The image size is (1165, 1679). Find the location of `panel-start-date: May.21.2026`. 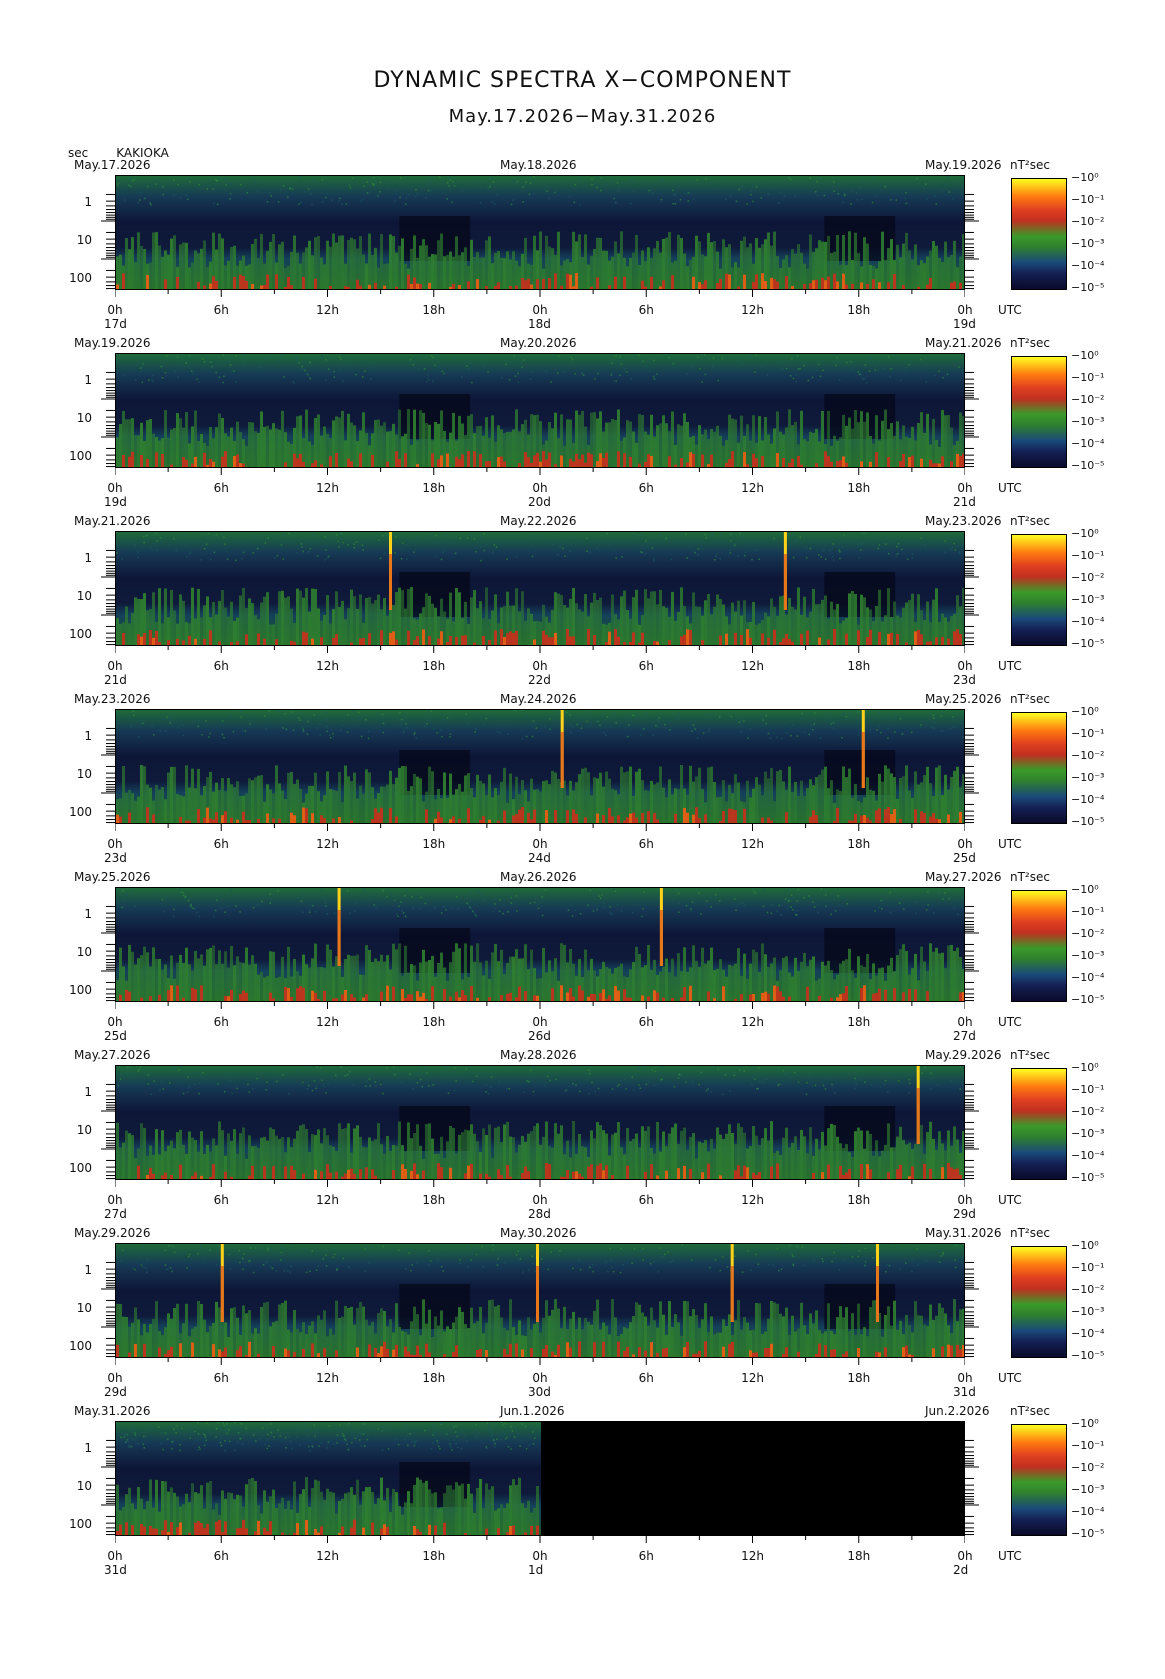

panel-start-date: May.21.2026 is located at coordinates (112, 521).